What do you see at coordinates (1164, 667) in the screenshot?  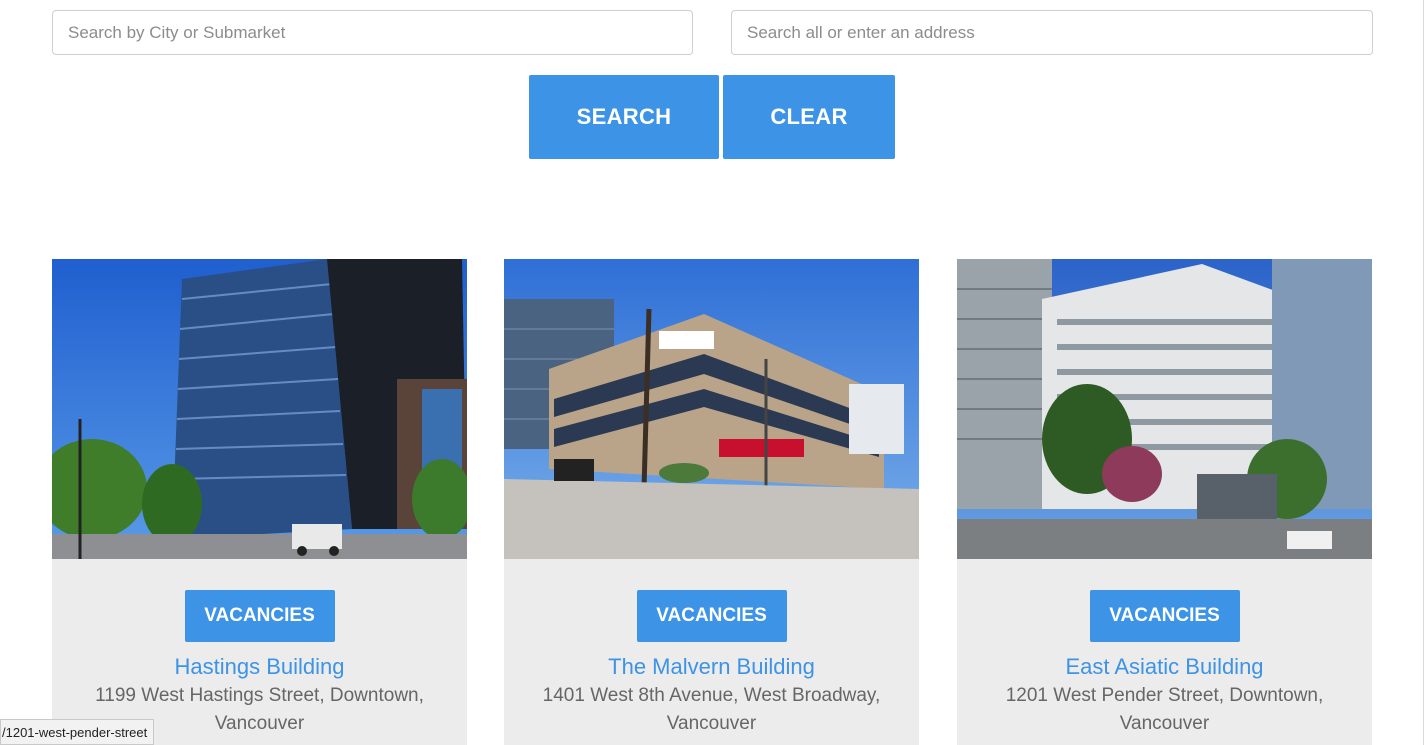 I see `property-title: East Asiatic Building` at bounding box center [1164, 667].